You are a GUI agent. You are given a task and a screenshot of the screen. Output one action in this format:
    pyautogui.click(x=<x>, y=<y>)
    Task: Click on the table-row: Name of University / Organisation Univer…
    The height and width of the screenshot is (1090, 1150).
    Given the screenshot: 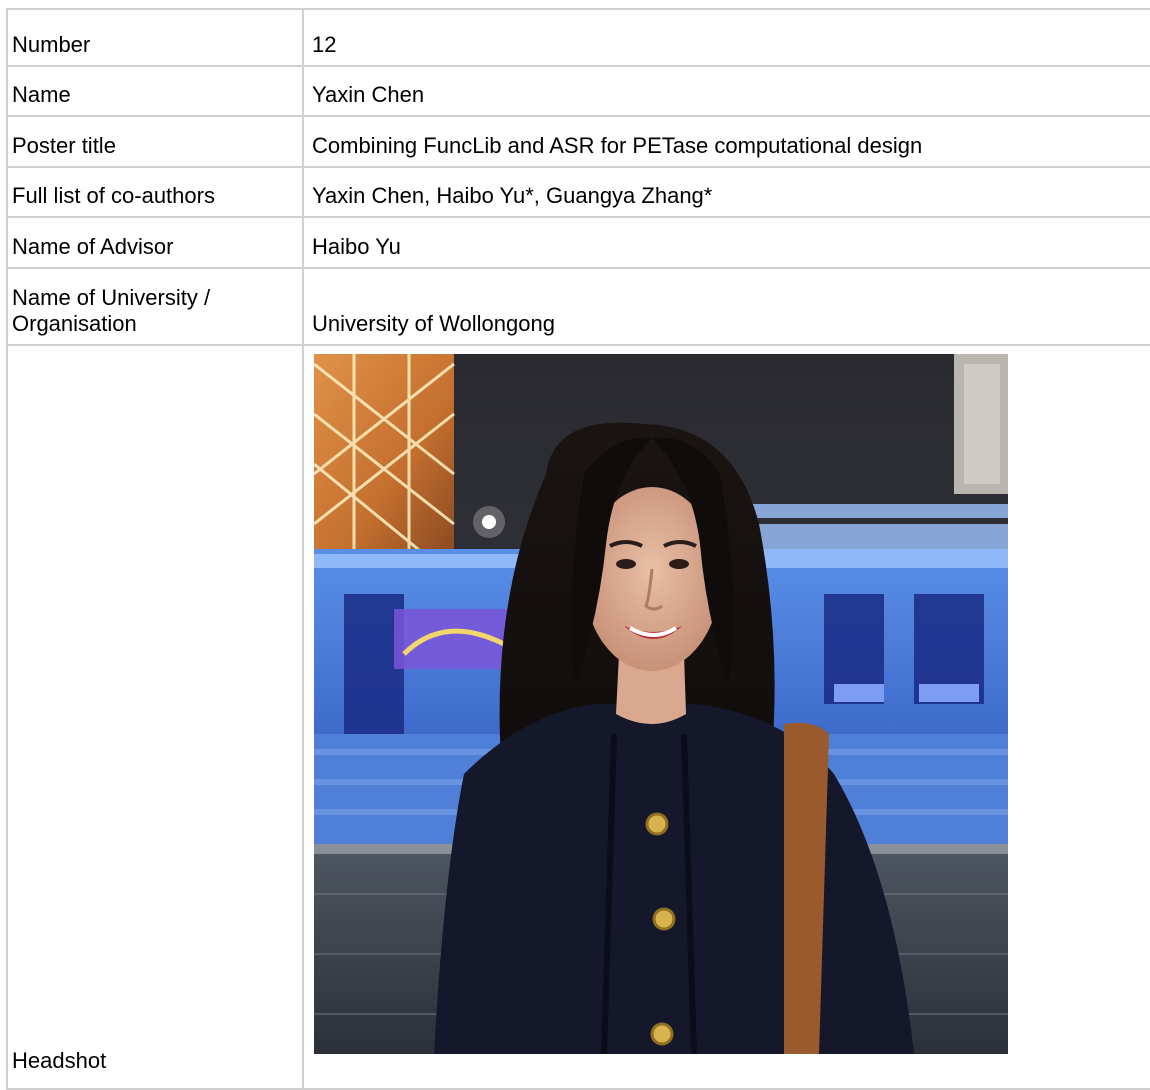 What is the action you would take?
    pyautogui.click(x=578, y=306)
    